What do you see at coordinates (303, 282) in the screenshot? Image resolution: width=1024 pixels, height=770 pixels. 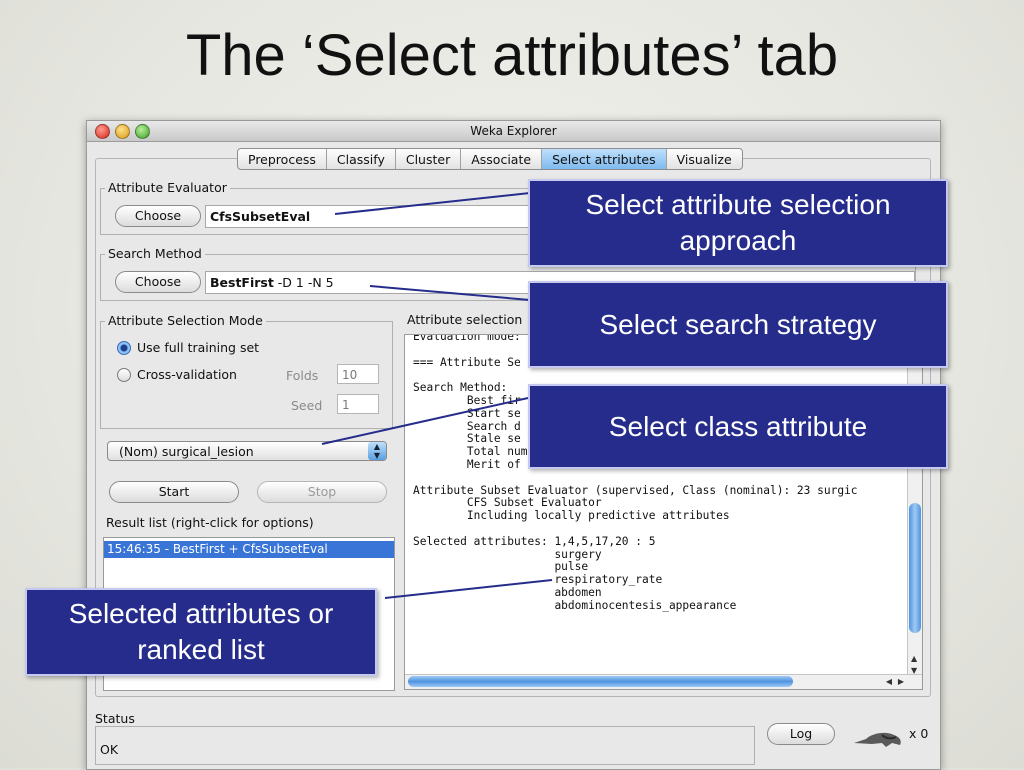 I see `search-method-options: -D 1 -N 5` at bounding box center [303, 282].